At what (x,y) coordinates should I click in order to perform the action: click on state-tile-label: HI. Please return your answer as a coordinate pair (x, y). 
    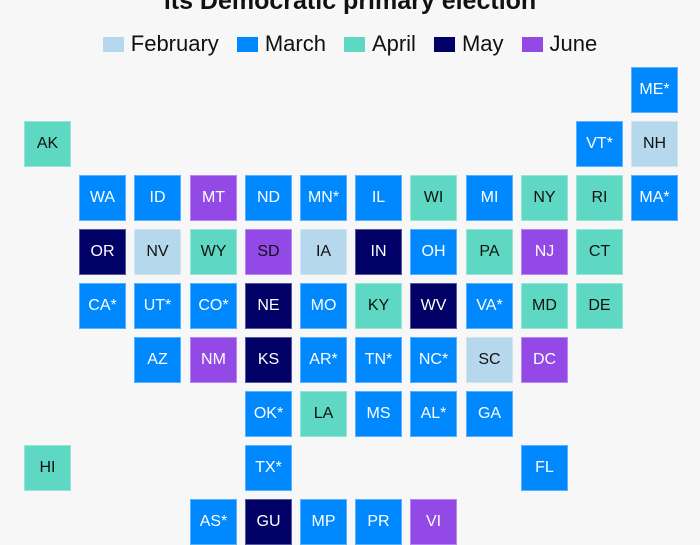
    Looking at the image, I should click on (47, 467).